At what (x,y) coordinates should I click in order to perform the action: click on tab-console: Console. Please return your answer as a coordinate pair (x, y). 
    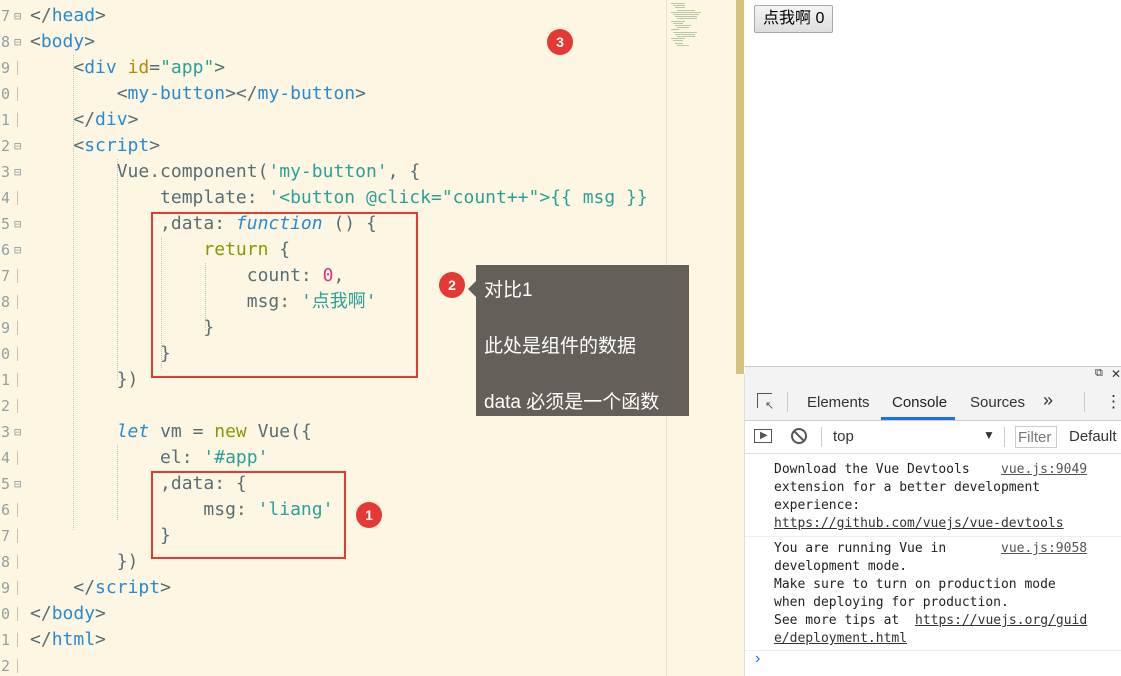
    Looking at the image, I should click on (919, 402).